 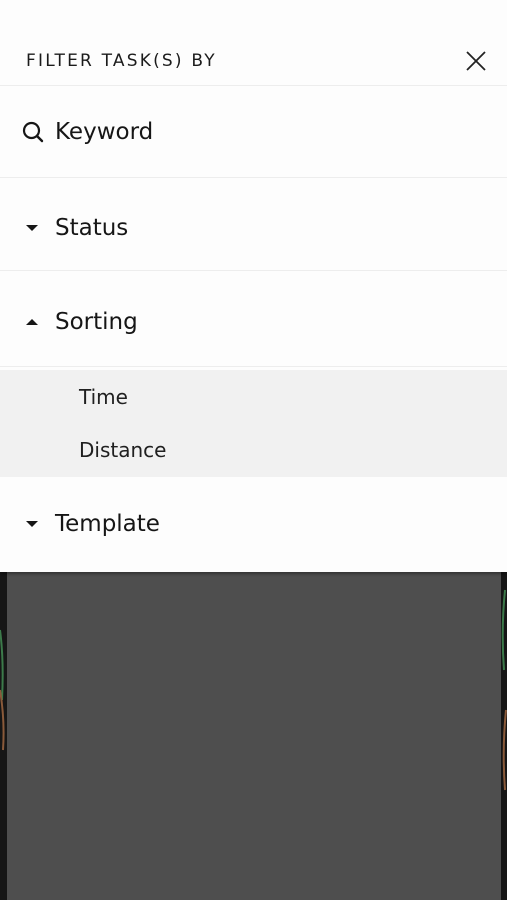 I want to click on caret-up-icon, so click(x=32, y=322).